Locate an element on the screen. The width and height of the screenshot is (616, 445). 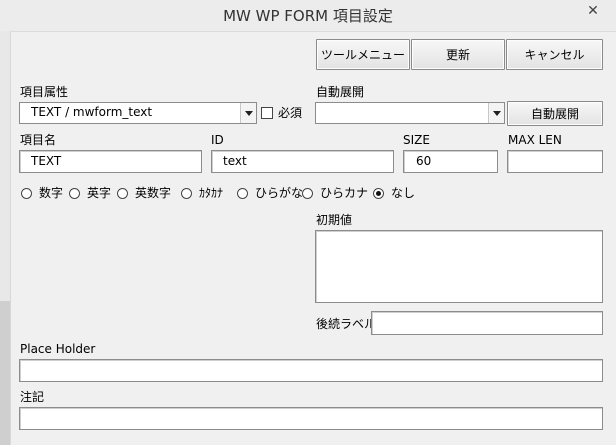
cancel-button: キャンセル is located at coordinates (554, 54).